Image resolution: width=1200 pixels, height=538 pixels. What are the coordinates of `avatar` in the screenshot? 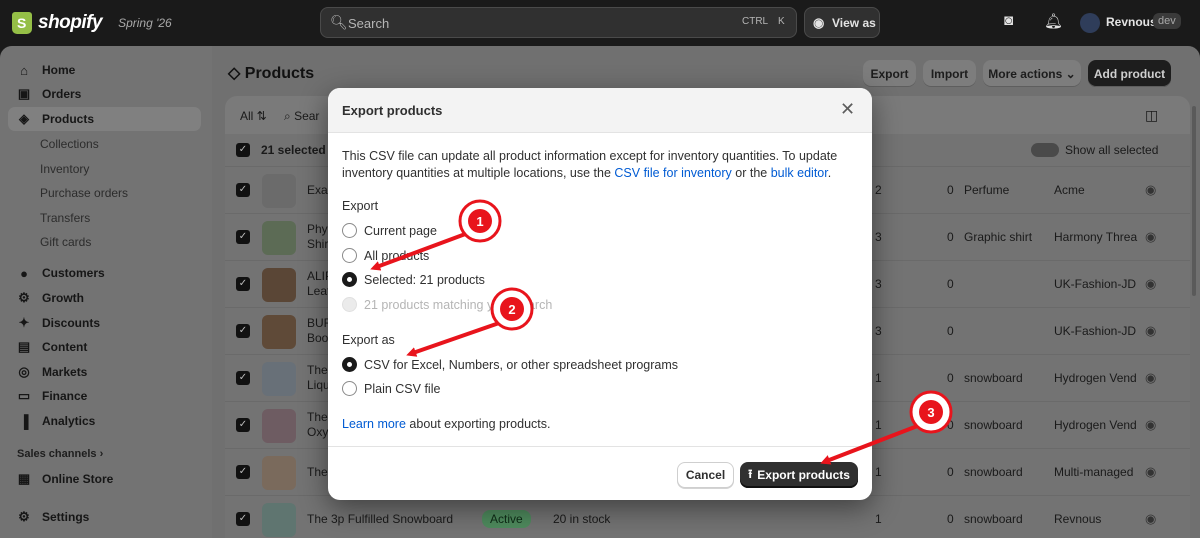 It's located at (1090, 23).